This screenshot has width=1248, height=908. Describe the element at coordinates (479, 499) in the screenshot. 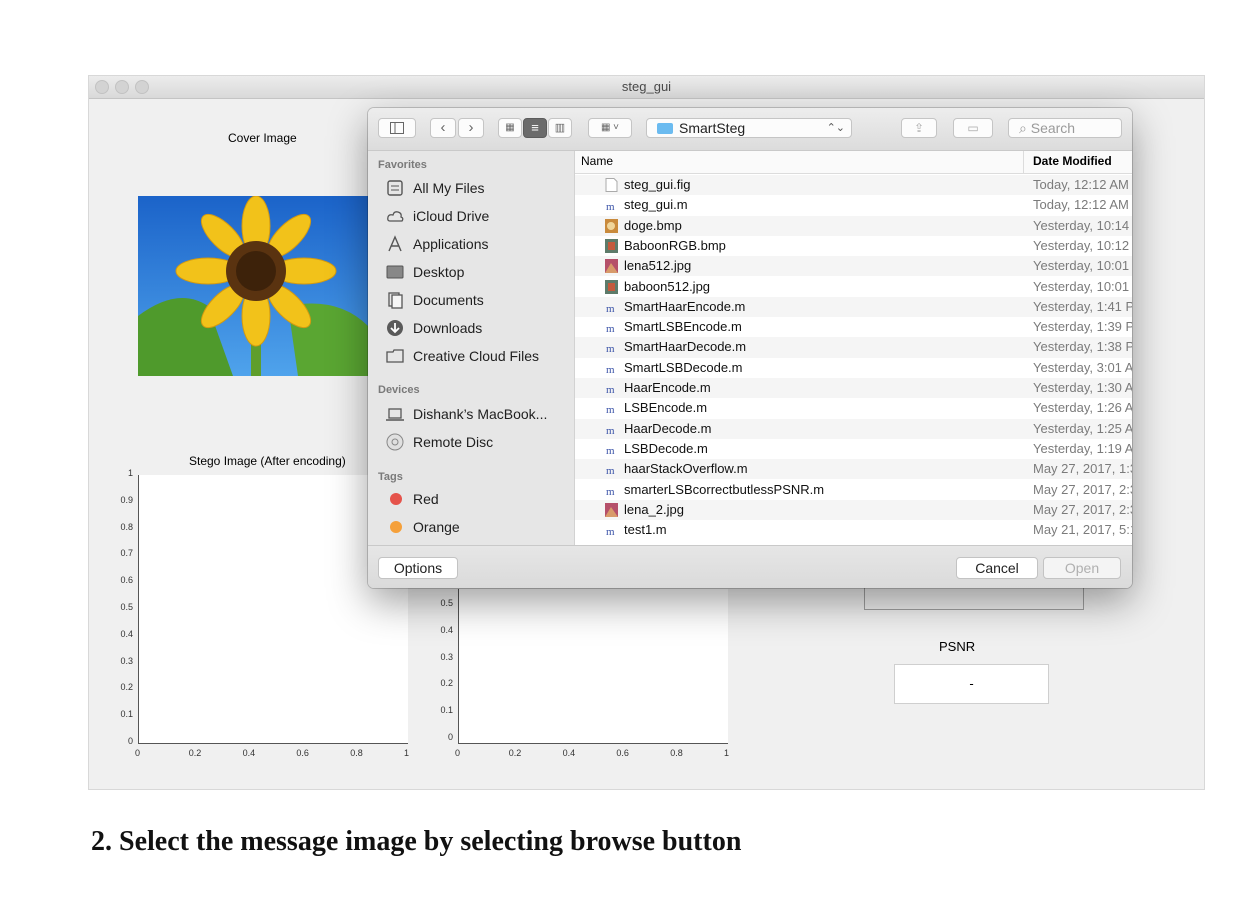

I see `sidebar-tag-red: Red` at that location.